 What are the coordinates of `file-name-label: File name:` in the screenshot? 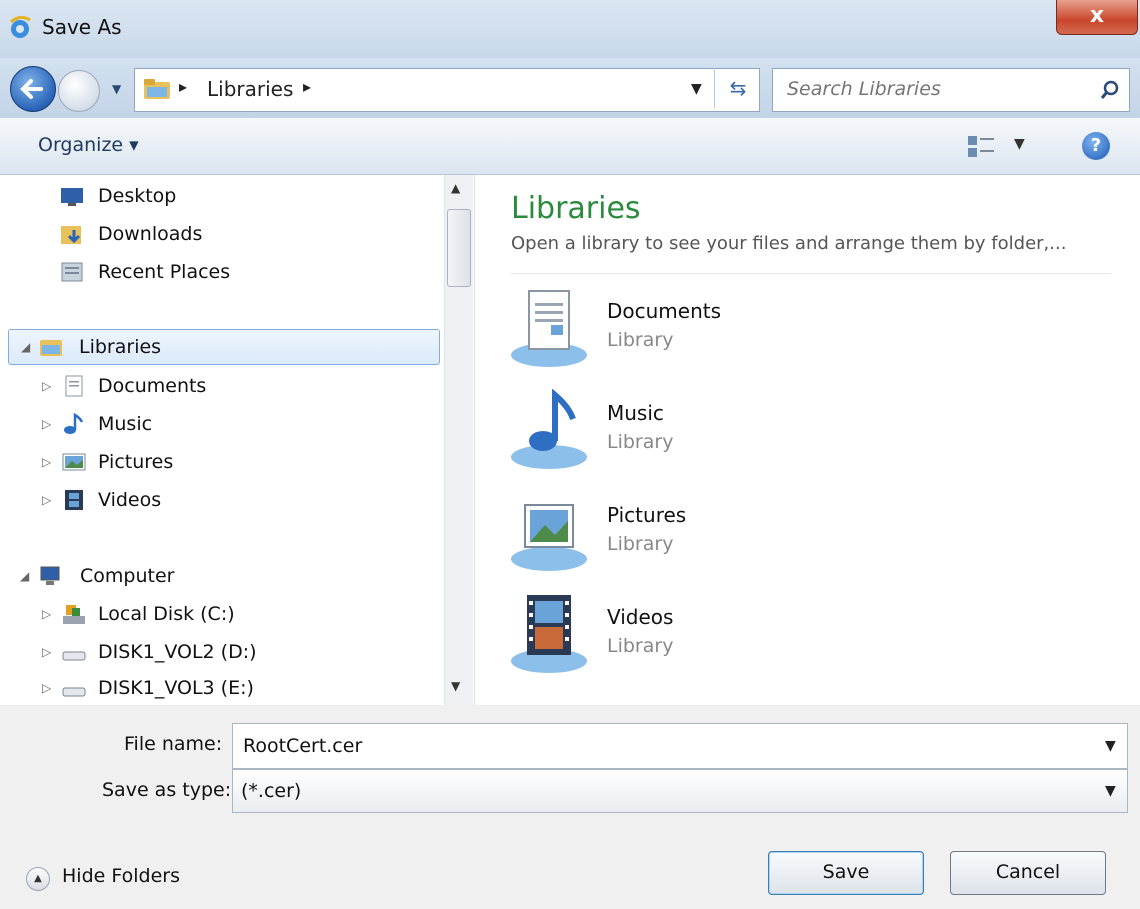 It's located at (173, 744).